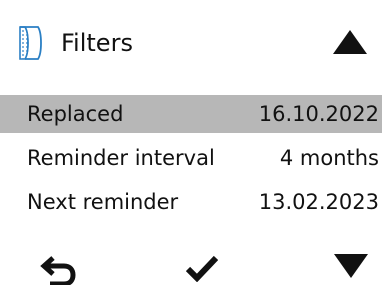 Image resolution: width=382 pixels, height=285 pixels. I want to click on row-next-reminder: Next reminder 13.02.2023, so click(191, 202).